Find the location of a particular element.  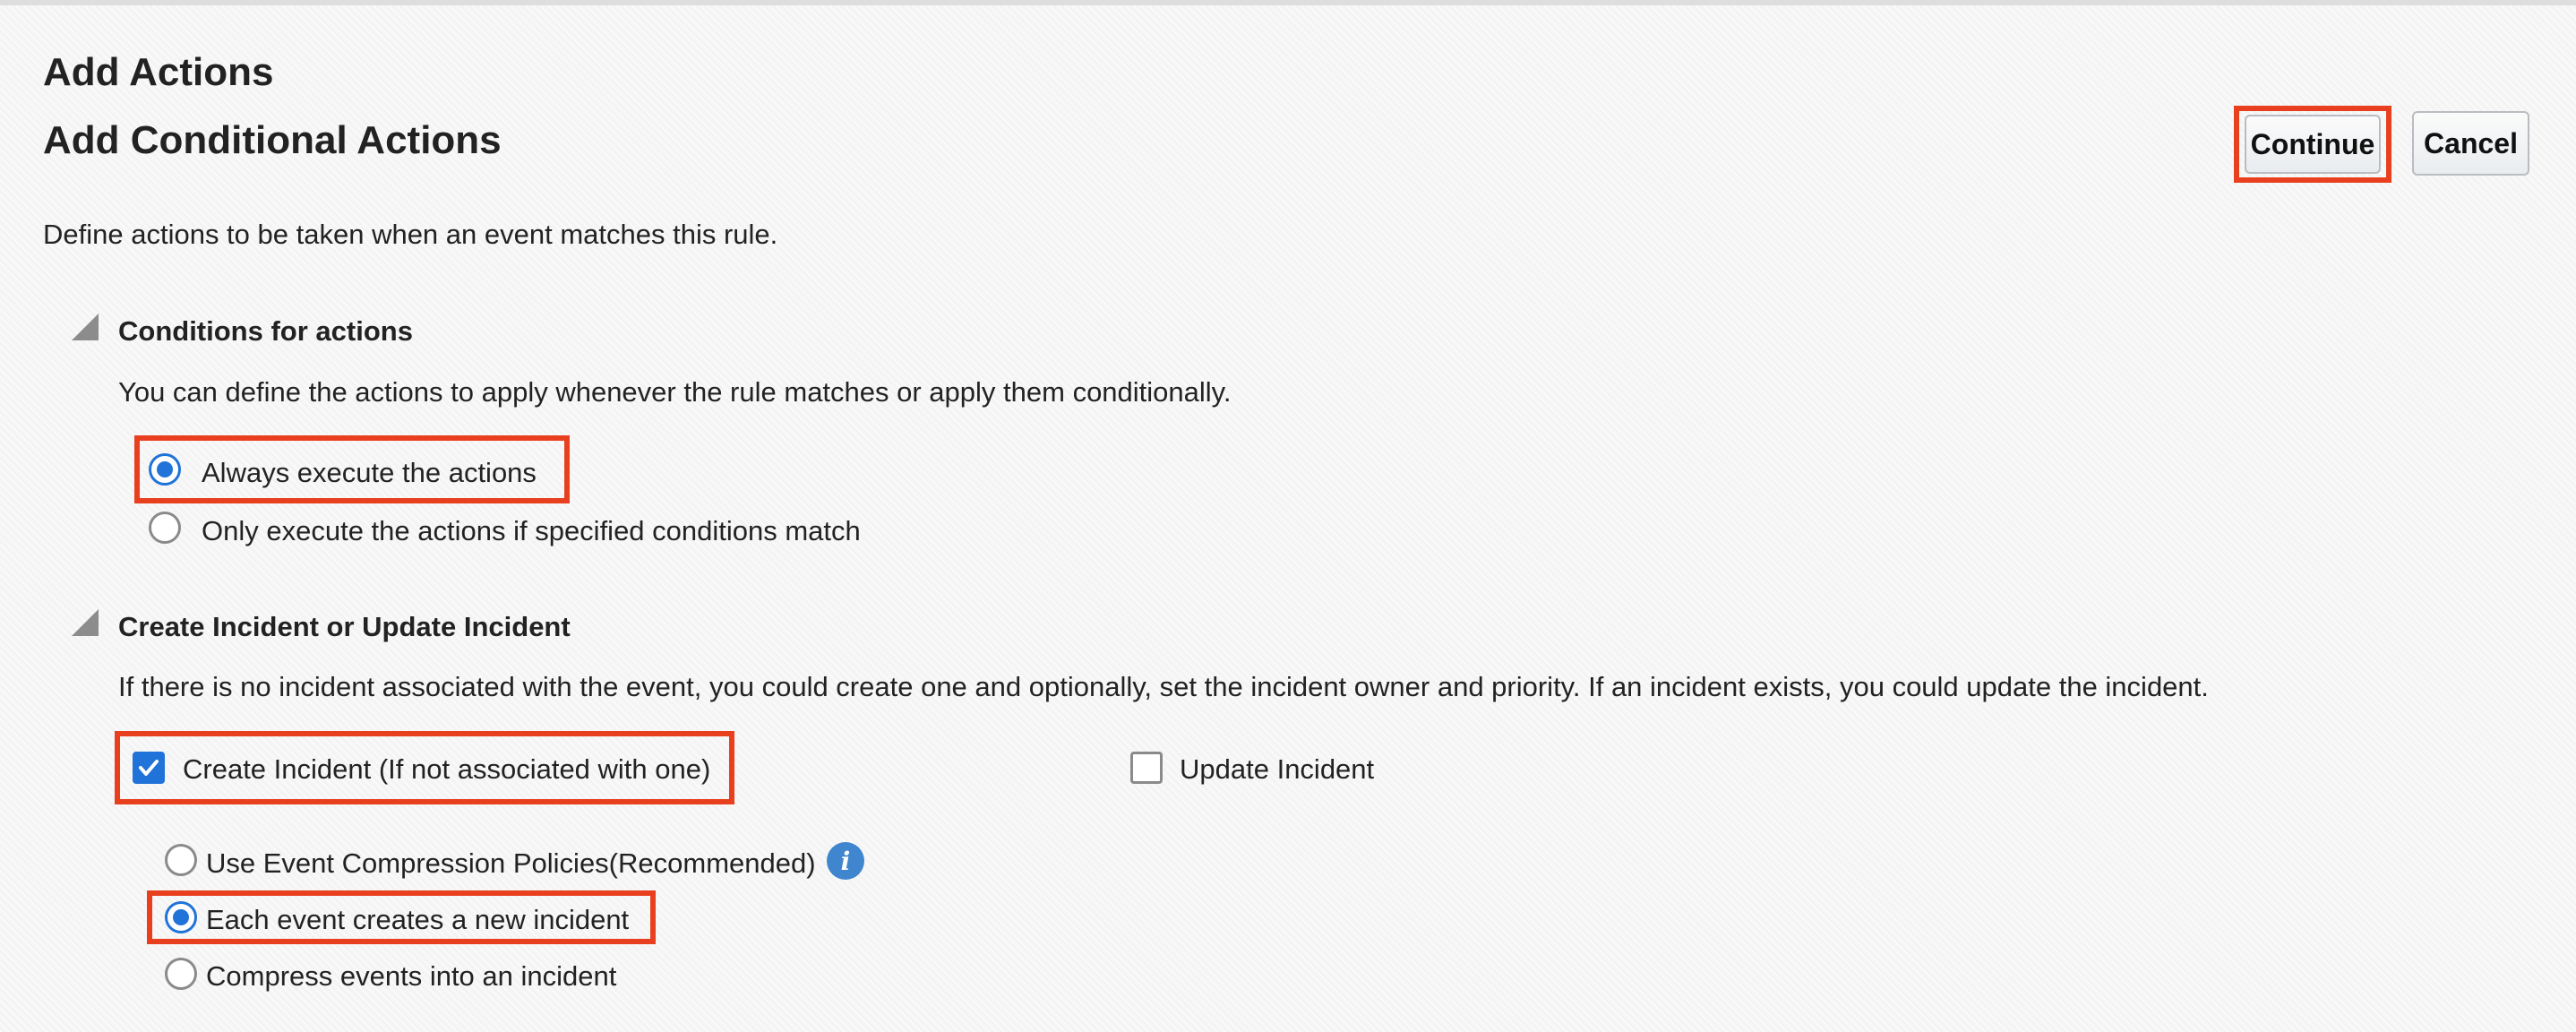

info-icon: i is located at coordinates (845, 861).